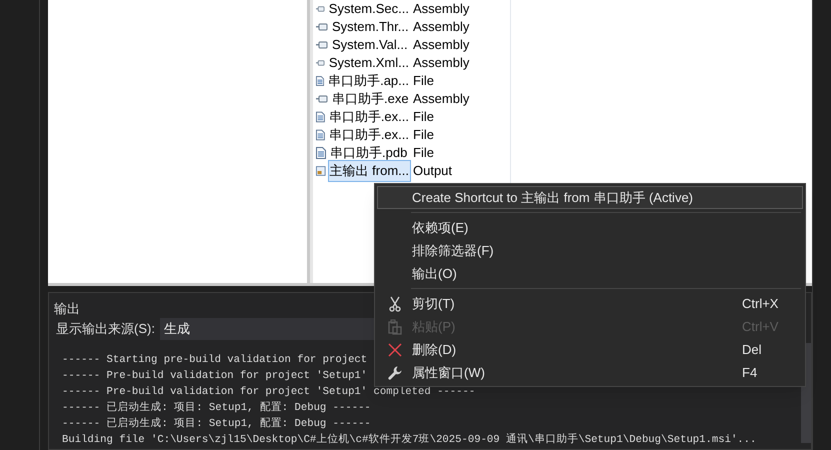  What do you see at coordinates (395, 326) in the screenshot?
I see `clipboard-icon` at bounding box center [395, 326].